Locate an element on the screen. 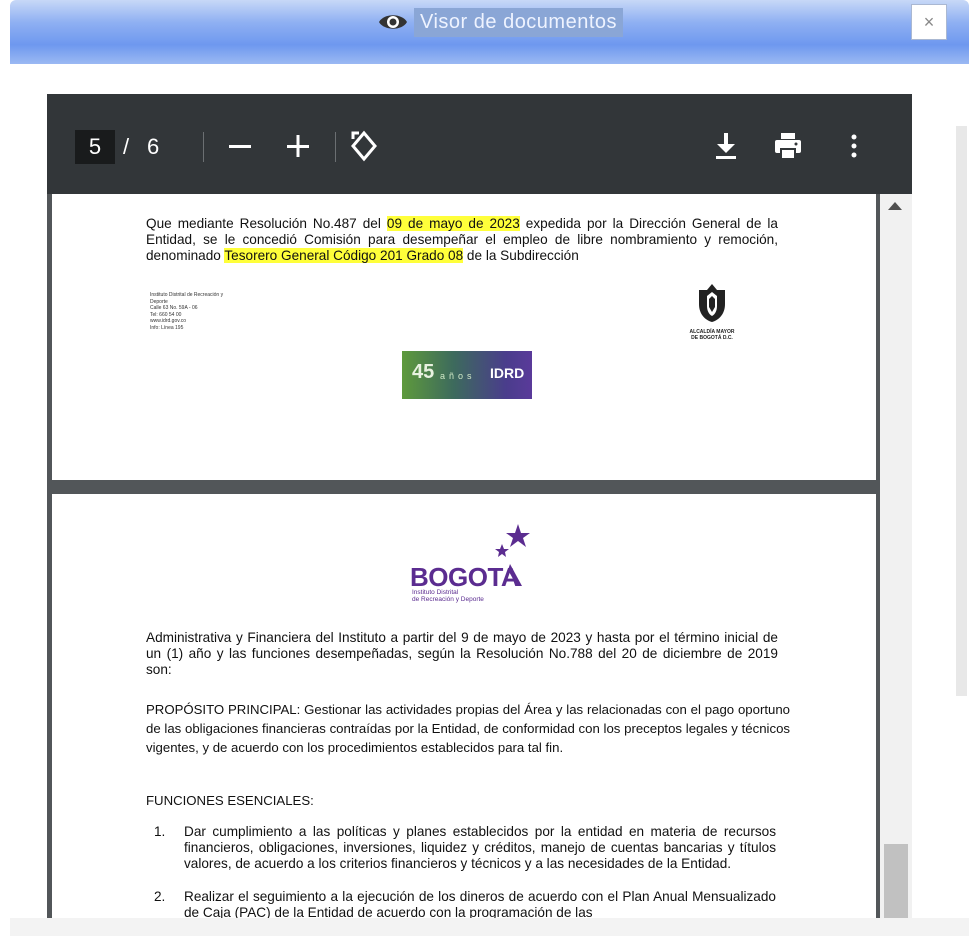 This screenshot has height=936, width=969. horizontal-scrollbar is located at coordinates (489, 927).